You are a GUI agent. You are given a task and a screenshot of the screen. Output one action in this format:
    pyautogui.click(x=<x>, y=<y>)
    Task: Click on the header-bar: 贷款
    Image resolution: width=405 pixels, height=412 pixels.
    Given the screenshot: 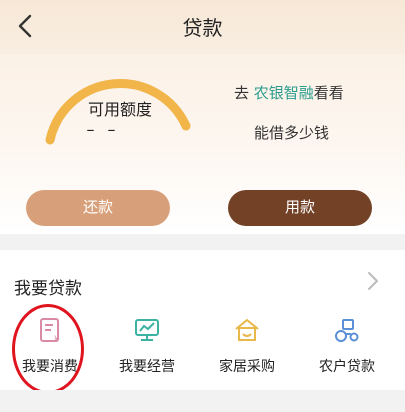 What is the action you would take?
    pyautogui.click(x=202, y=27)
    